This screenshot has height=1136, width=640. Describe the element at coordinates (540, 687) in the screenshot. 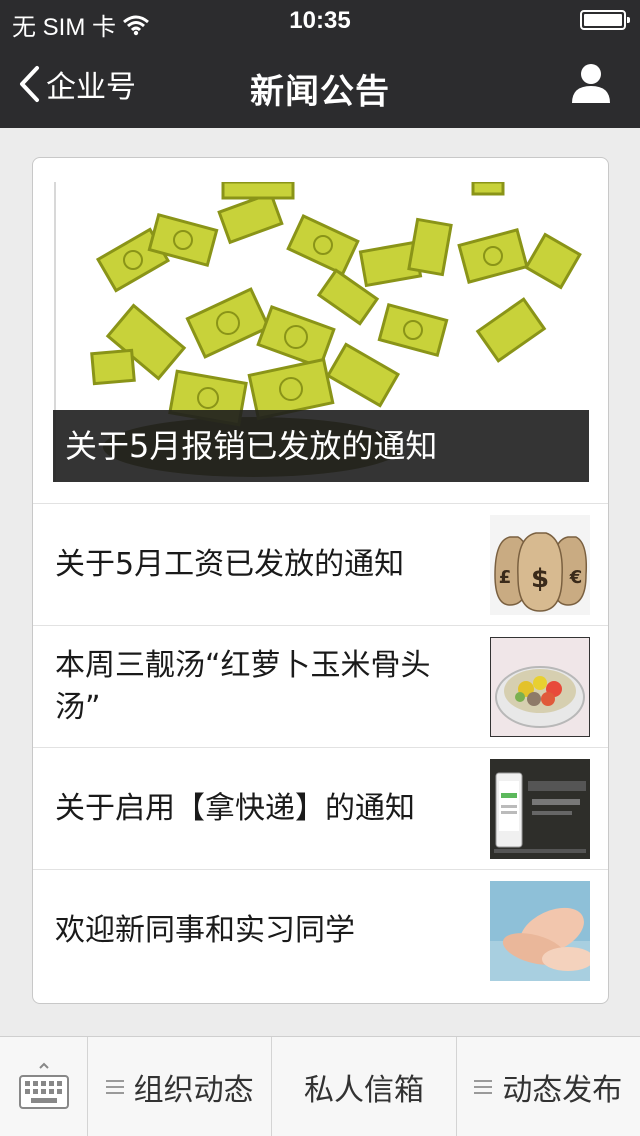

I see `soup-bowl-image` at that location.